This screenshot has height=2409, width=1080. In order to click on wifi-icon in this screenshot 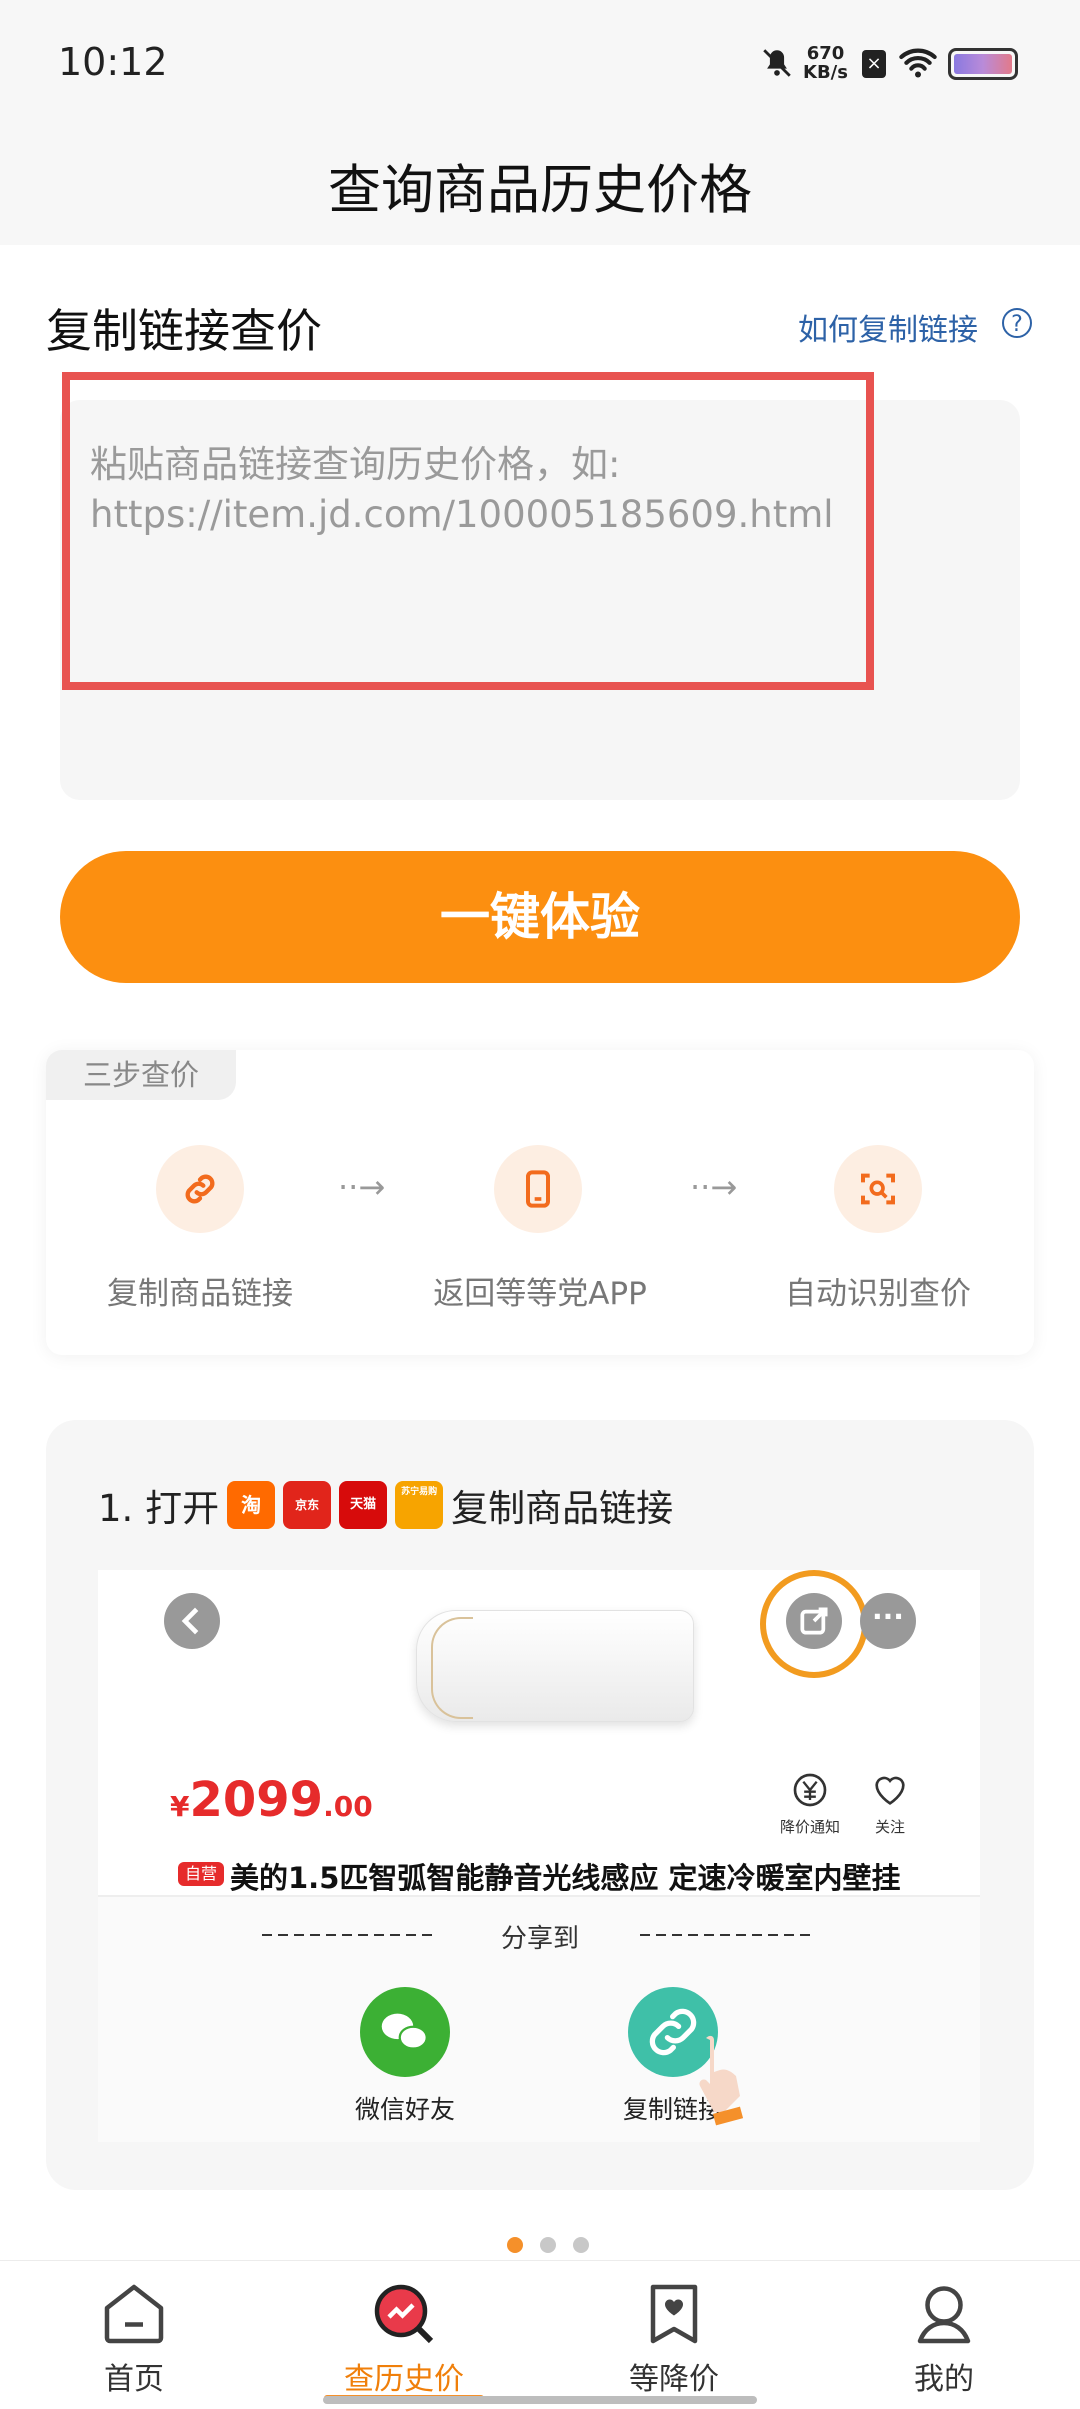, I will do `click(918, 64)`.